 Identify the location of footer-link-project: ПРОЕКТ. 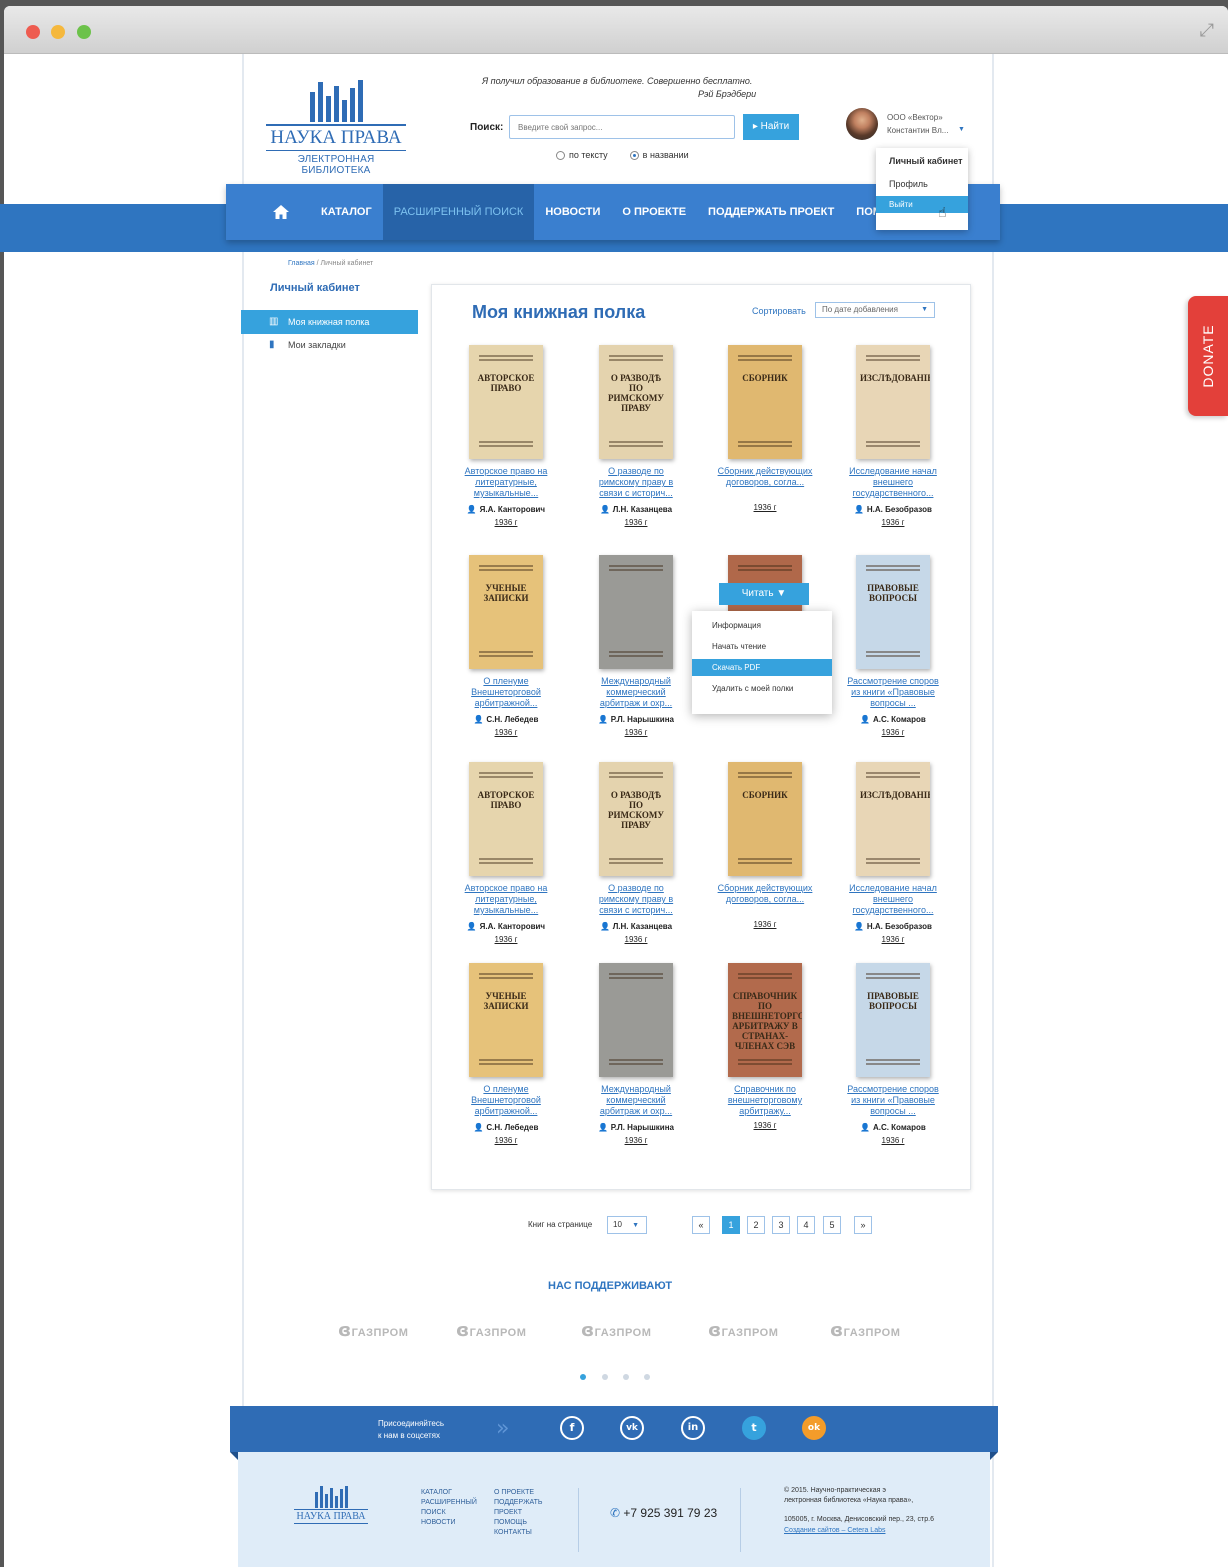
(518, 1513).